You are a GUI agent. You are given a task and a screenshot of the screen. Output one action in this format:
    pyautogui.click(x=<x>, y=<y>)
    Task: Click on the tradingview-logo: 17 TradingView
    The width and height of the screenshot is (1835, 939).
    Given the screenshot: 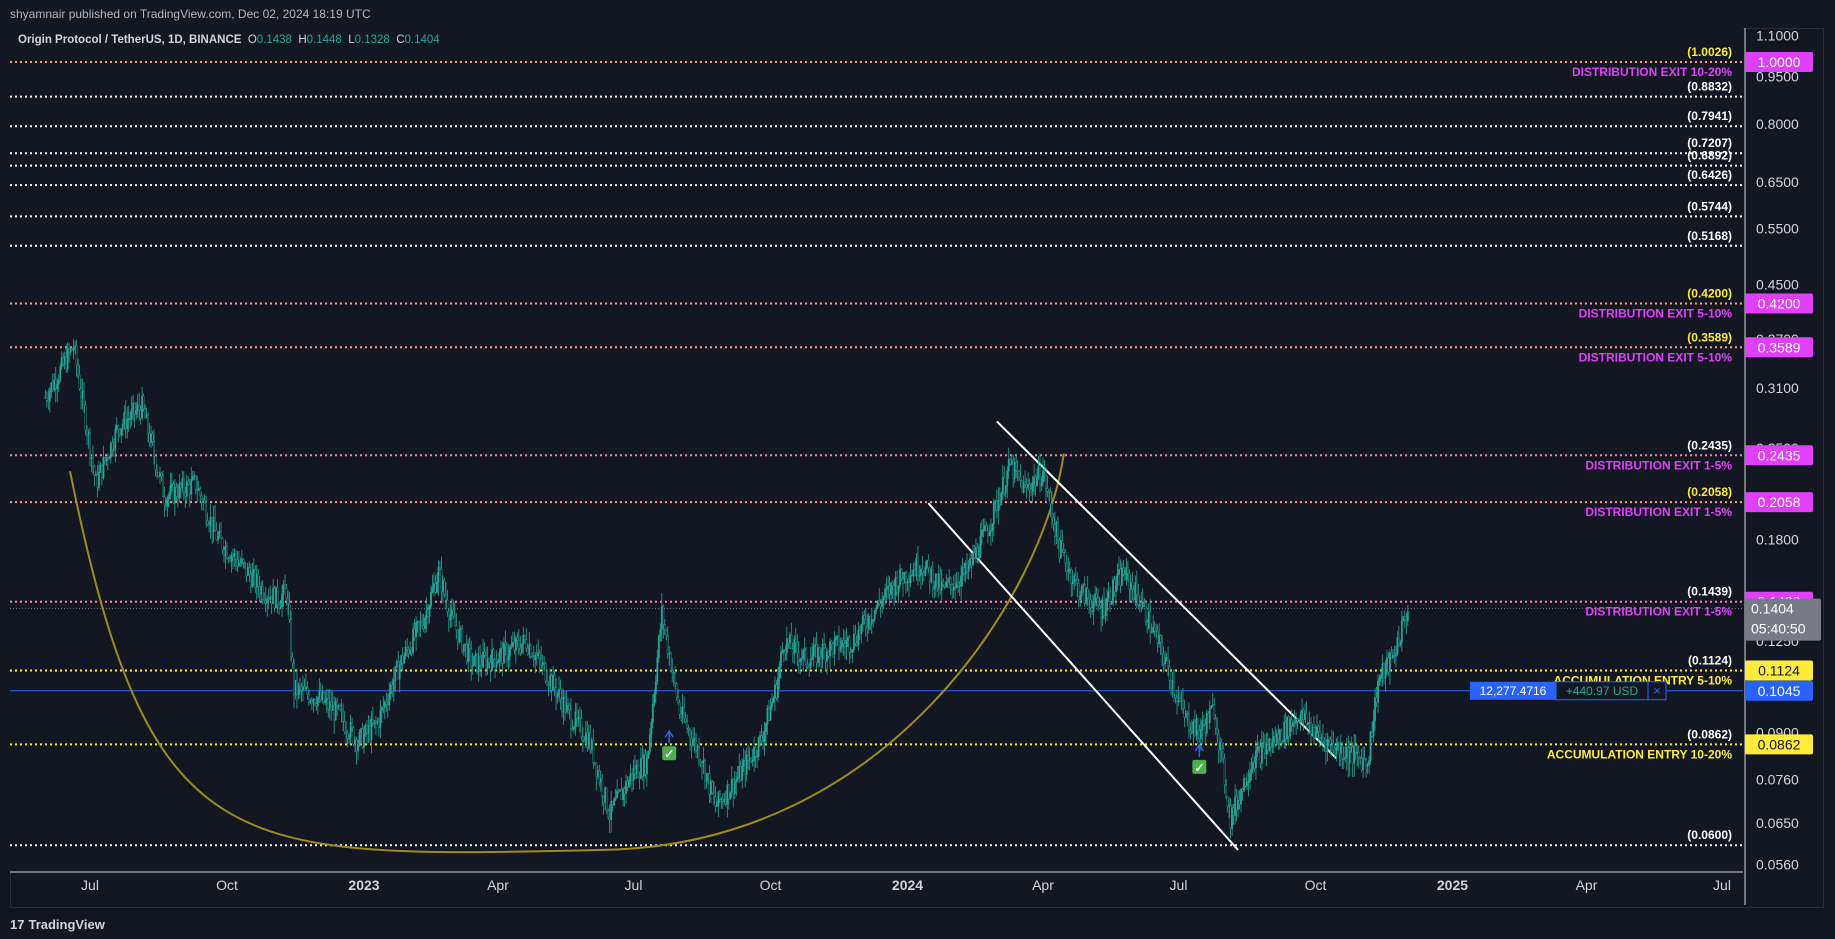 What is the action you would take?
    pyautogui.click(x=52, y=924)
    